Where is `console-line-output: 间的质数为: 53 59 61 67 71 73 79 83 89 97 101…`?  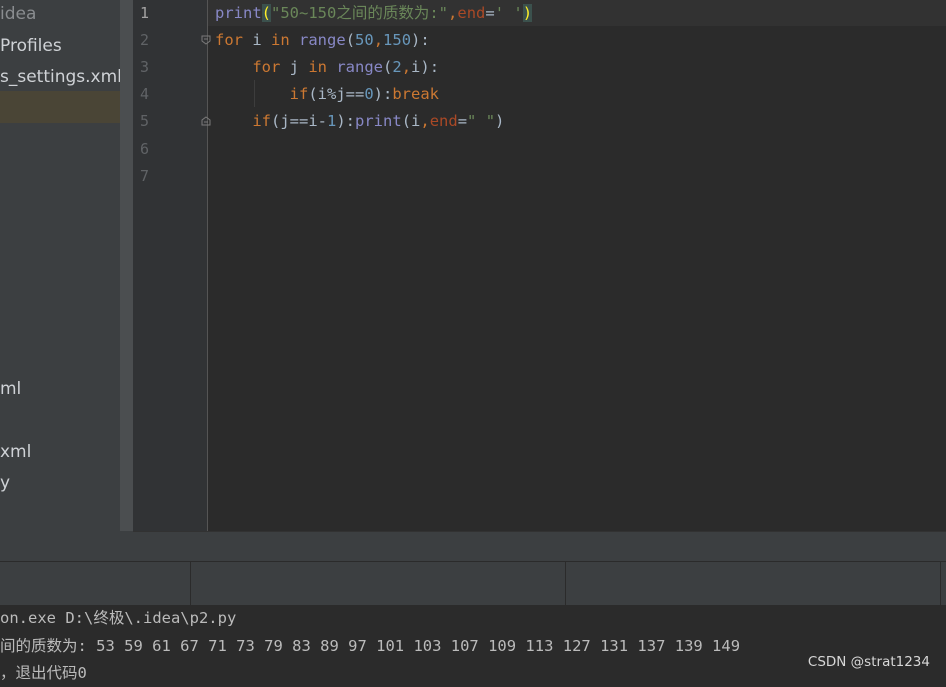 console-line-output: 间的质数为: 53 59 61 67 71 73 79 83 89 97 101… is located at coordinates (370, 646).